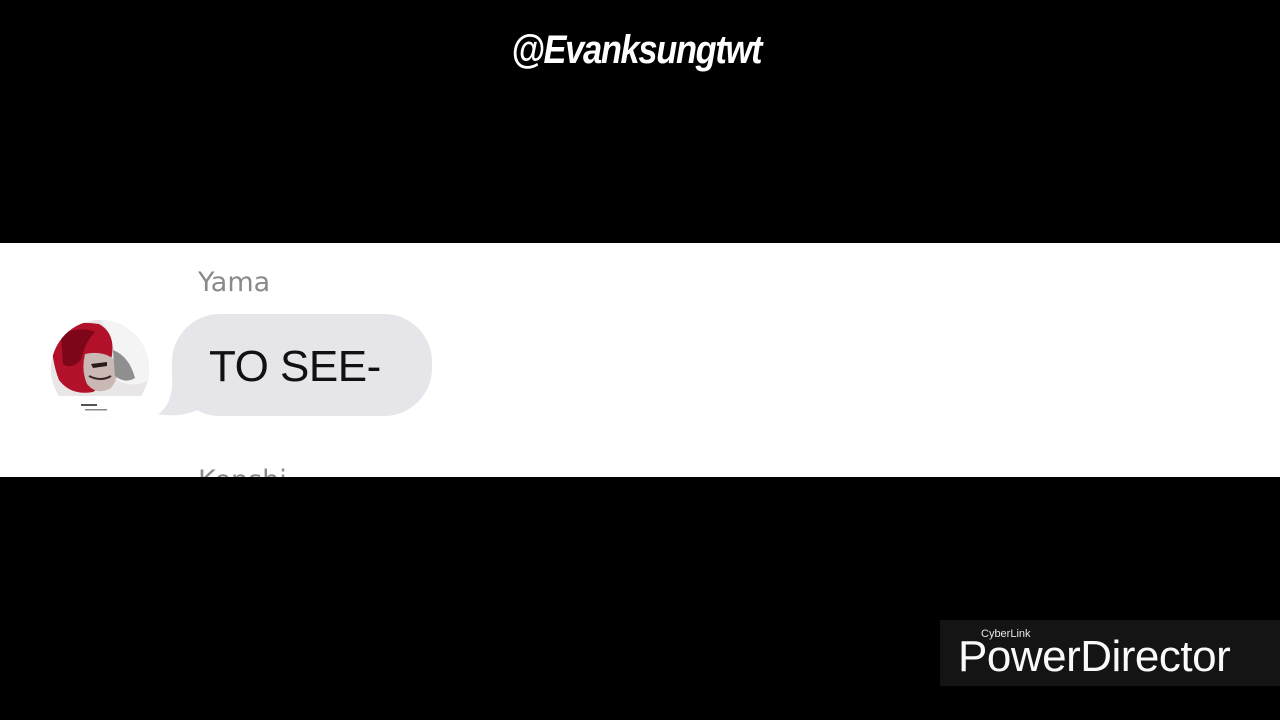 The width and height of the screenshot is (1280, 720). I want to click on watermark-product: PowerDirector, so click(1094, 656).